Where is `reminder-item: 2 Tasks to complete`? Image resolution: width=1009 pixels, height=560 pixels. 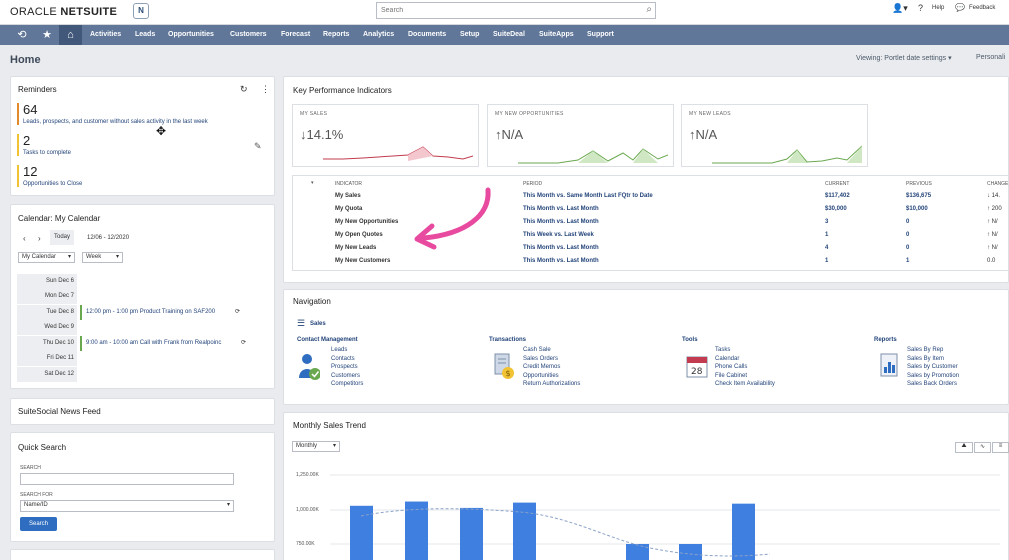 reminder-item: 2 Tasks to complete is located at coordinates (44, 145).